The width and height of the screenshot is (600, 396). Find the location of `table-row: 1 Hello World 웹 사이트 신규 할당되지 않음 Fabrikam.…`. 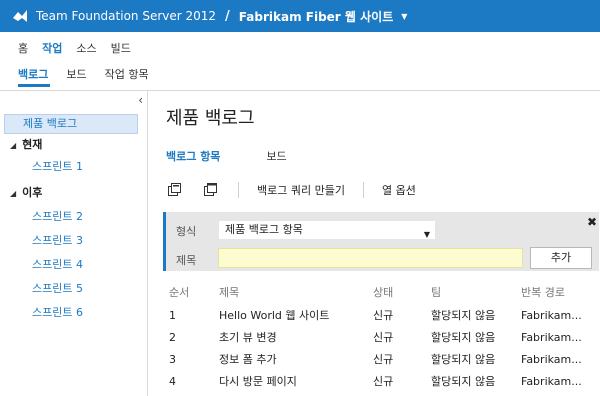

table-row: 1 Hello World 웹 사이트 신규 할당되지 않음 Fabrikam.… is located at coordinates (384, 316).